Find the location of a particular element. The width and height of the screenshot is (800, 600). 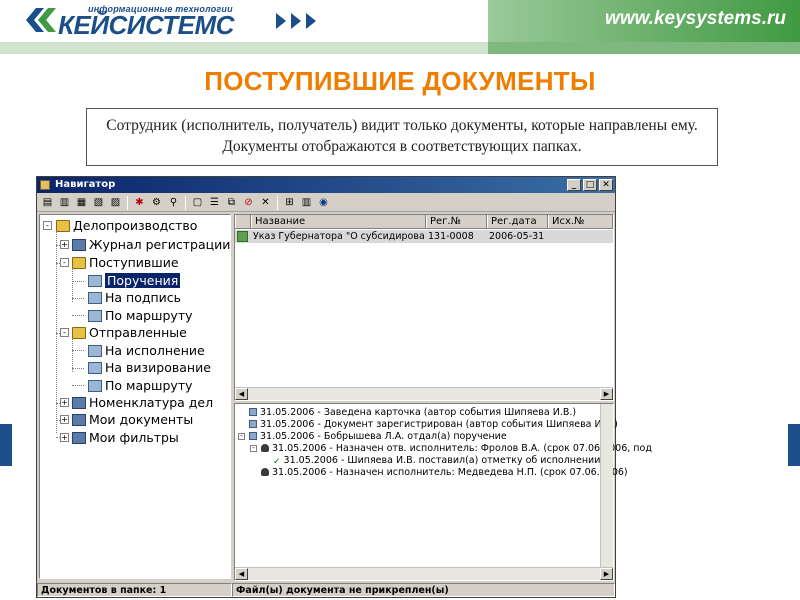

delete-icon: ✱ is located at coordinates (139, 203).